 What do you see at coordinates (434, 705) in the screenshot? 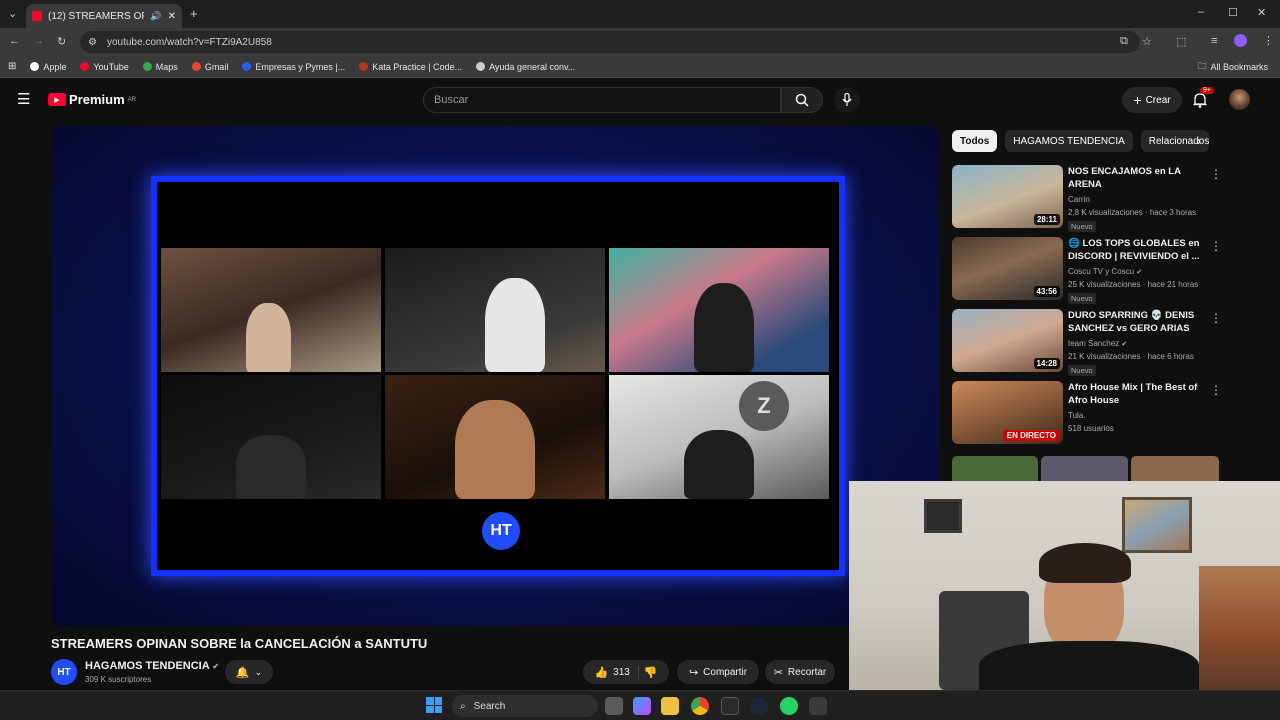
I see `windows-start-icon` at bounding box center [434, 705].